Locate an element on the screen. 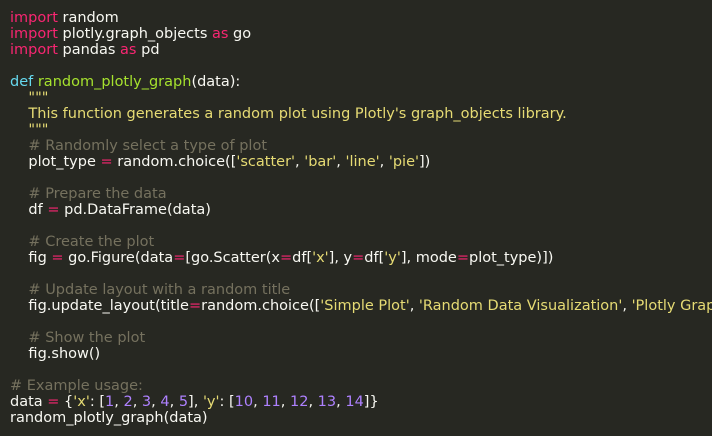 The height and width of the screenshot is (436, 712). code-token: 2 is located at coordinates (128, 402).